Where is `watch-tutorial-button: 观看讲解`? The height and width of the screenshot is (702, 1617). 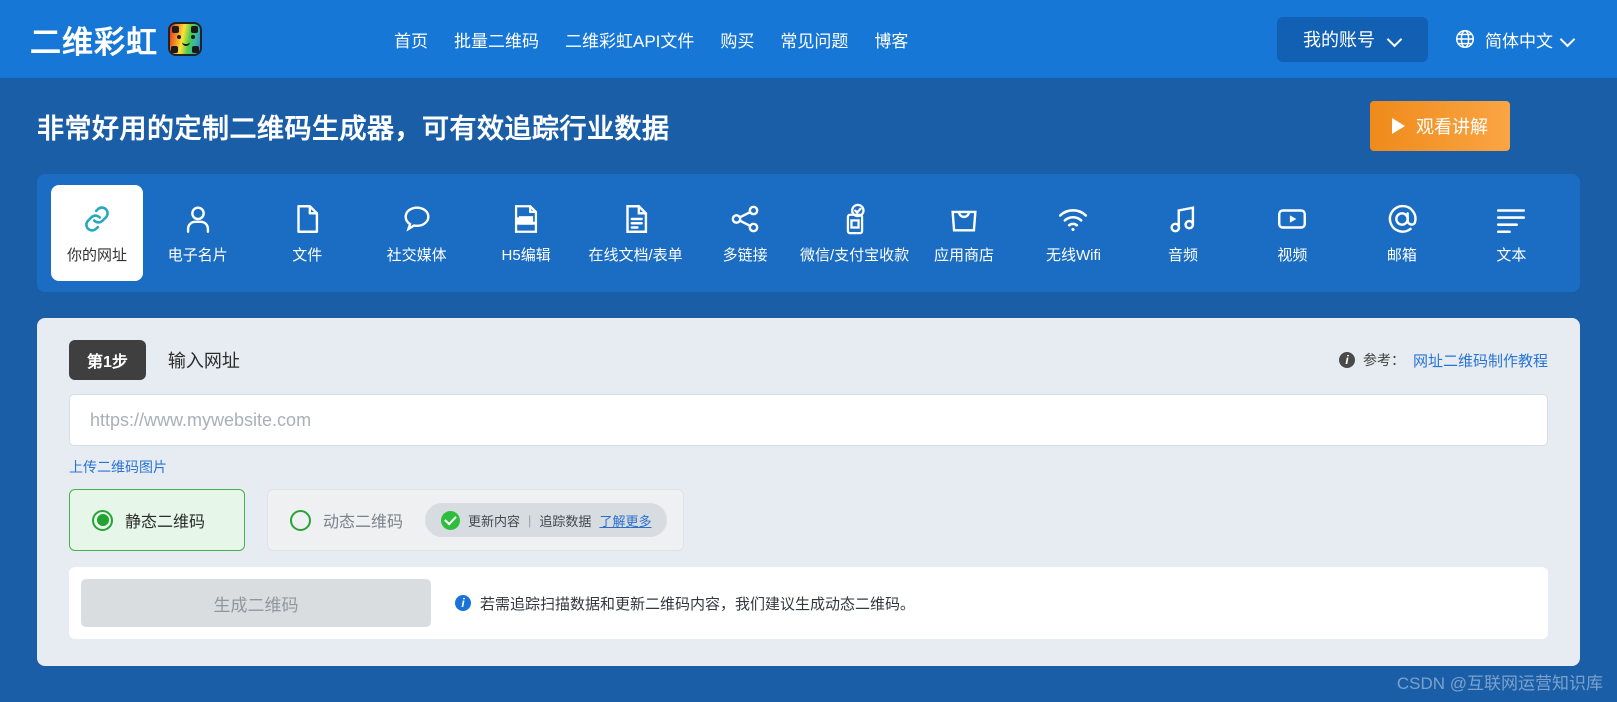 watch-tutorial-button: 观看讲解 is located at coordinates (1440, 126).